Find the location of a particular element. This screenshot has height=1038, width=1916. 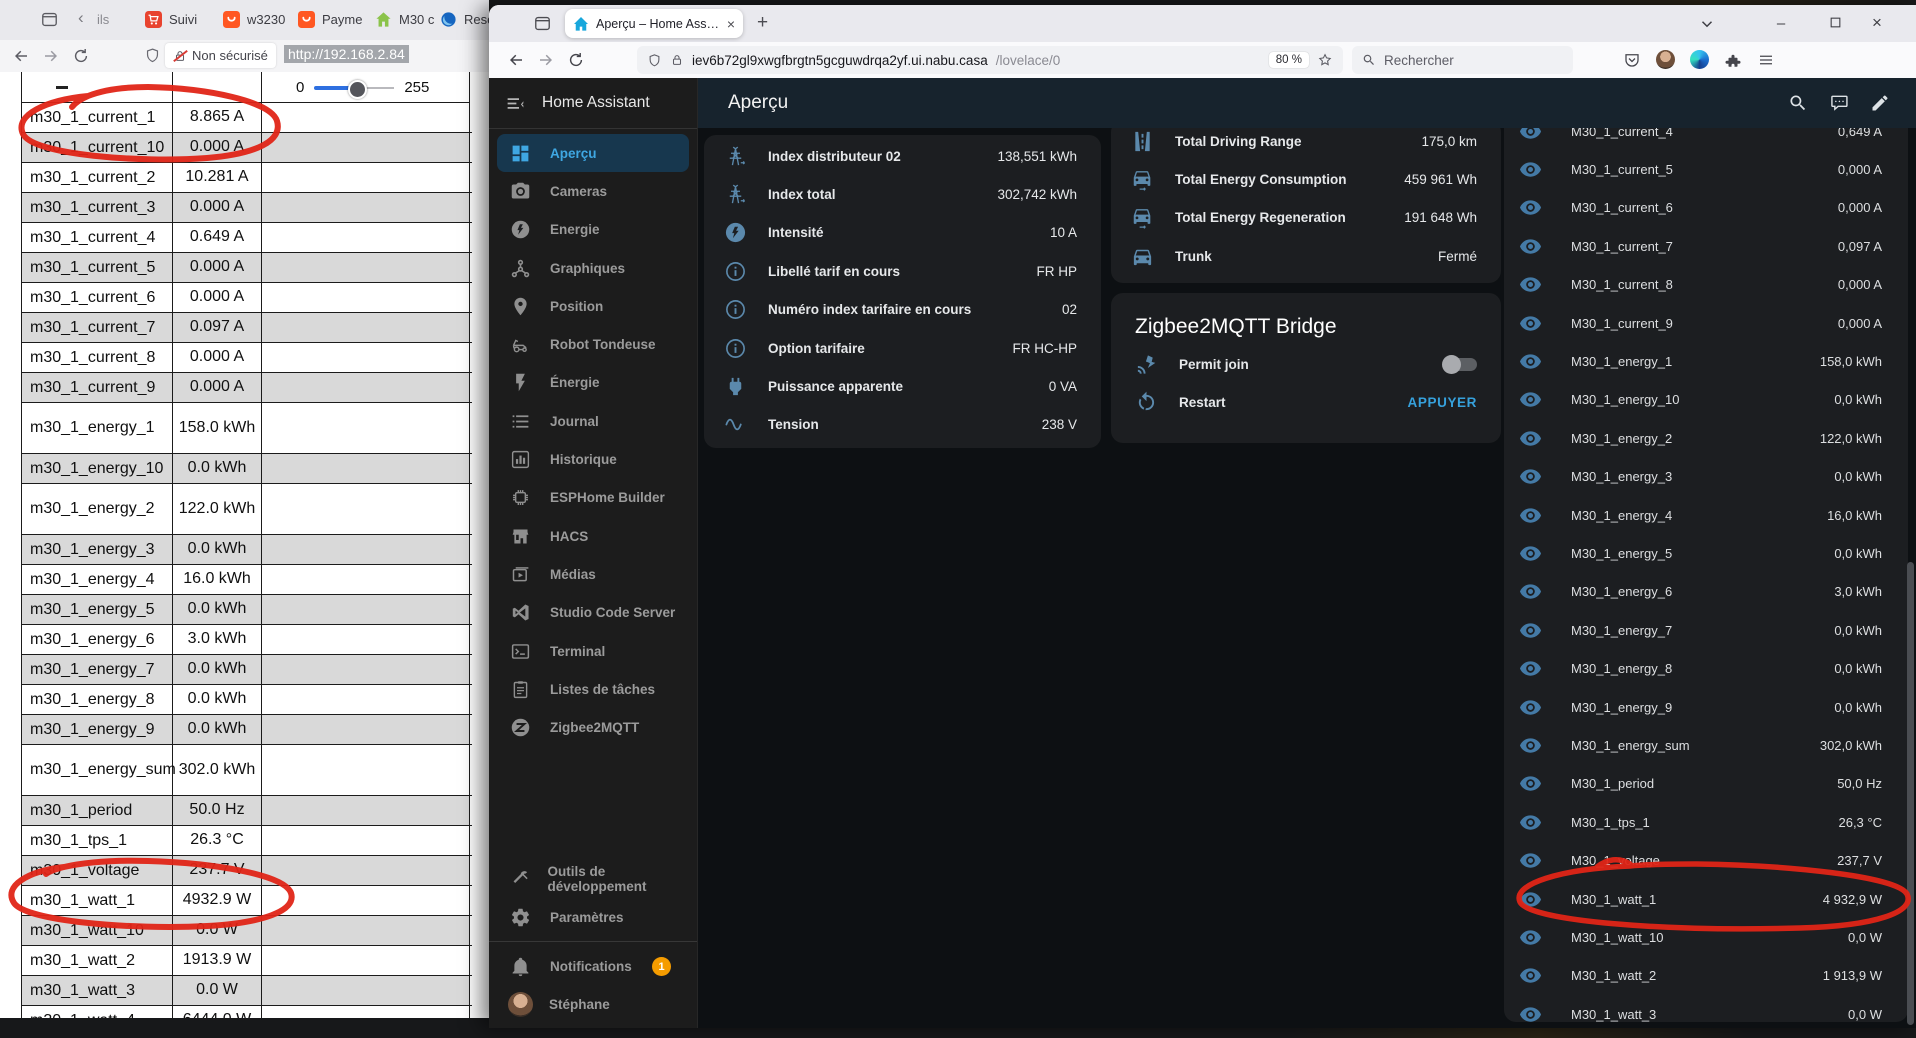

entity-row-m30_1_current_7: M30_1_current_7 0,097 A is located at coordinates (1706, 246).